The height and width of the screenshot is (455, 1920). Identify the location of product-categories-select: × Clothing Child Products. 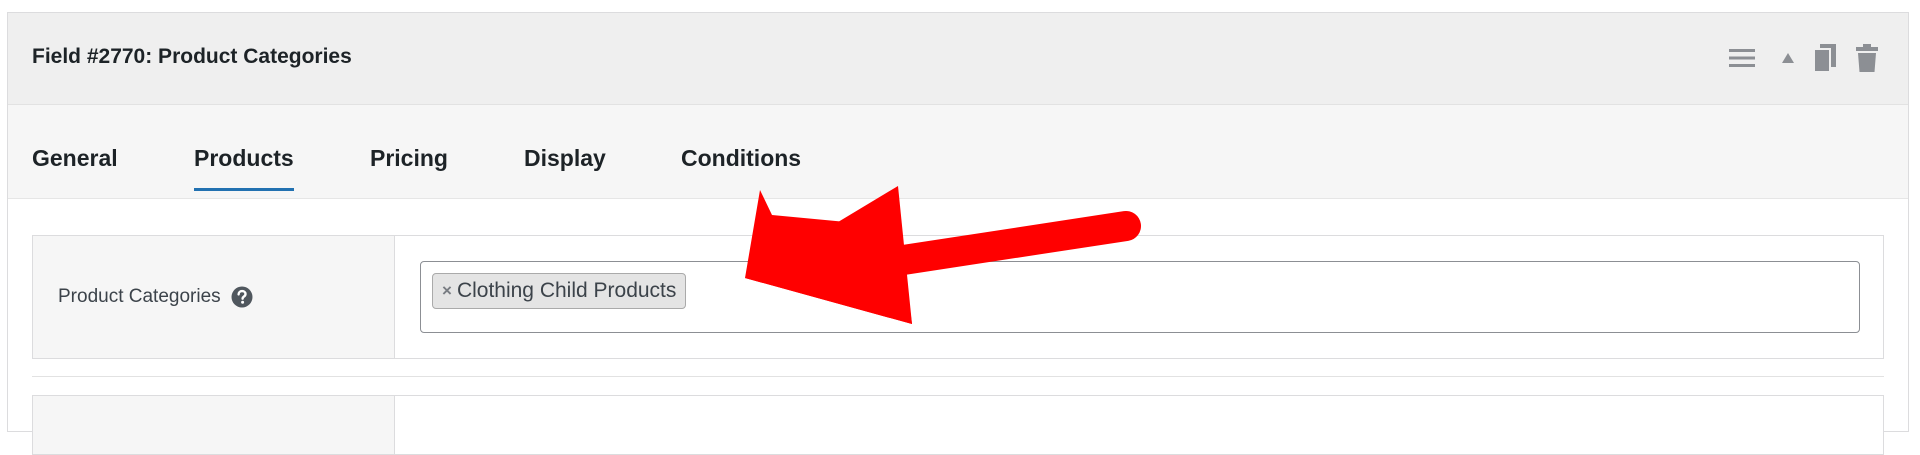
(1140, 297).